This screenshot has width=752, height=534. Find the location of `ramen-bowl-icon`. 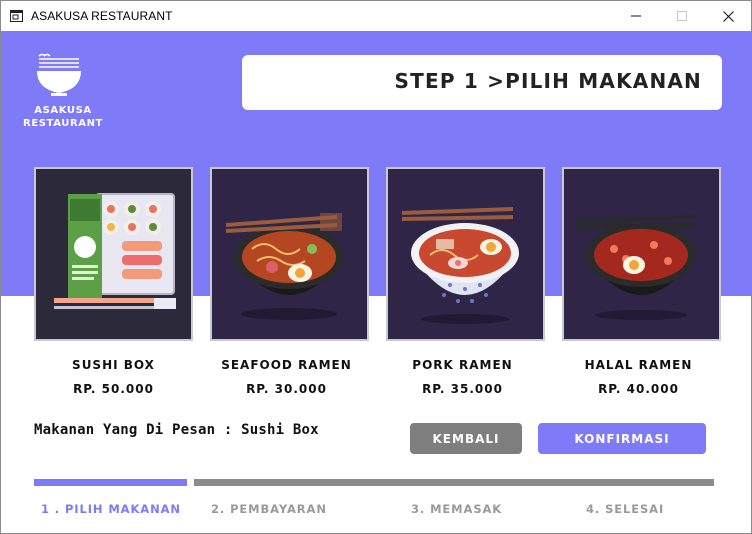

ramen-bowl-icon is located at coordinates (59, 74).